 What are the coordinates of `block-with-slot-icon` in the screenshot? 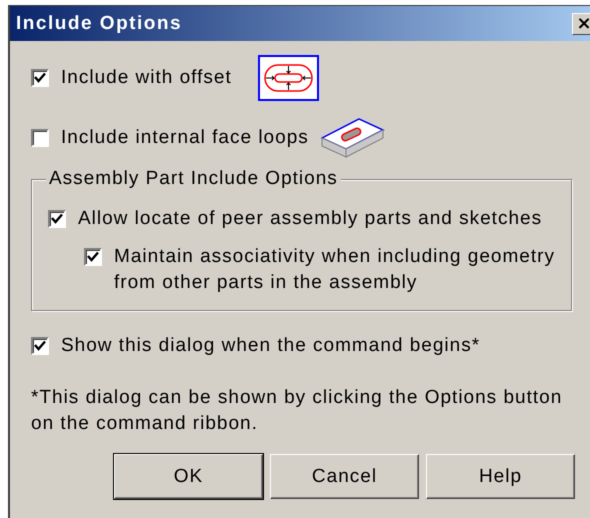 It's located at (352, 138).